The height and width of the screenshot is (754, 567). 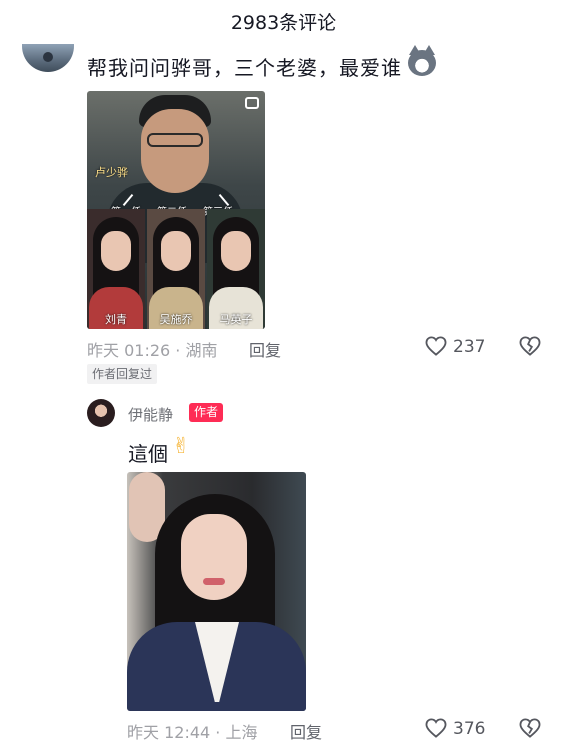 I want to click on comment-text: 帮我问问骅哥，三个老婆，最爱谁, so click(x=244, y=68).